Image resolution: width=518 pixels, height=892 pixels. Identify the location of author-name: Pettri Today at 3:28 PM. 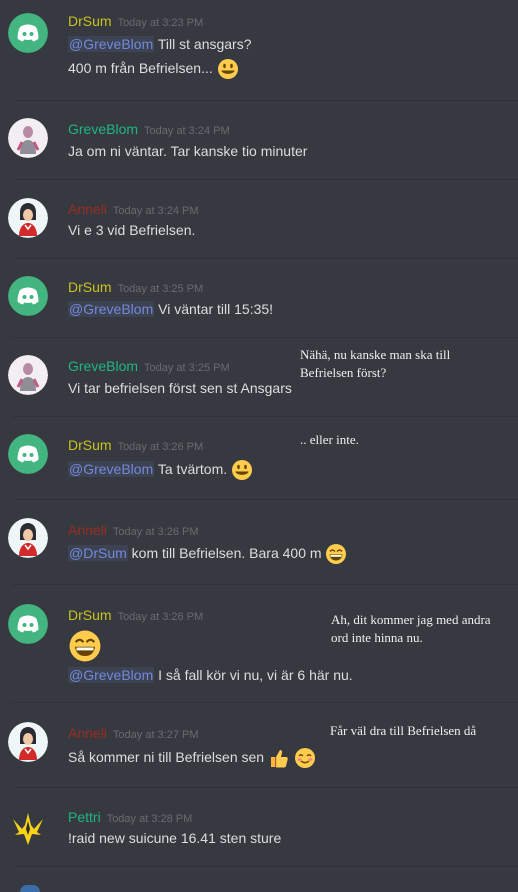
(130, 818).